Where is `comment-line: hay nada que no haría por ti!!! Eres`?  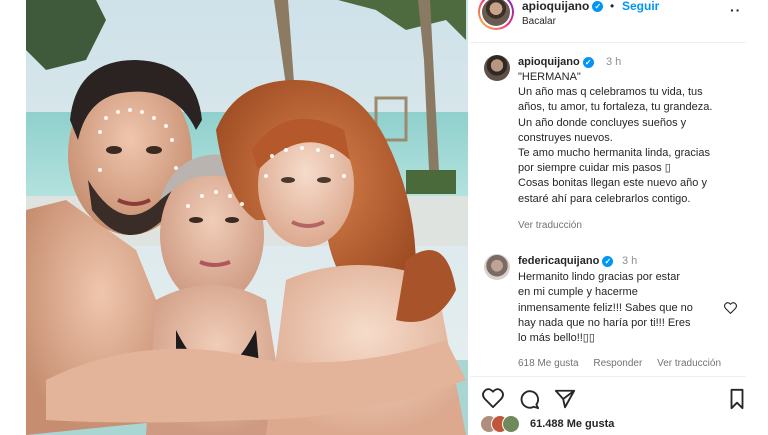
comment-line: hay nada que no haría por ti!!! Eres is located at coordinates (604, 322).